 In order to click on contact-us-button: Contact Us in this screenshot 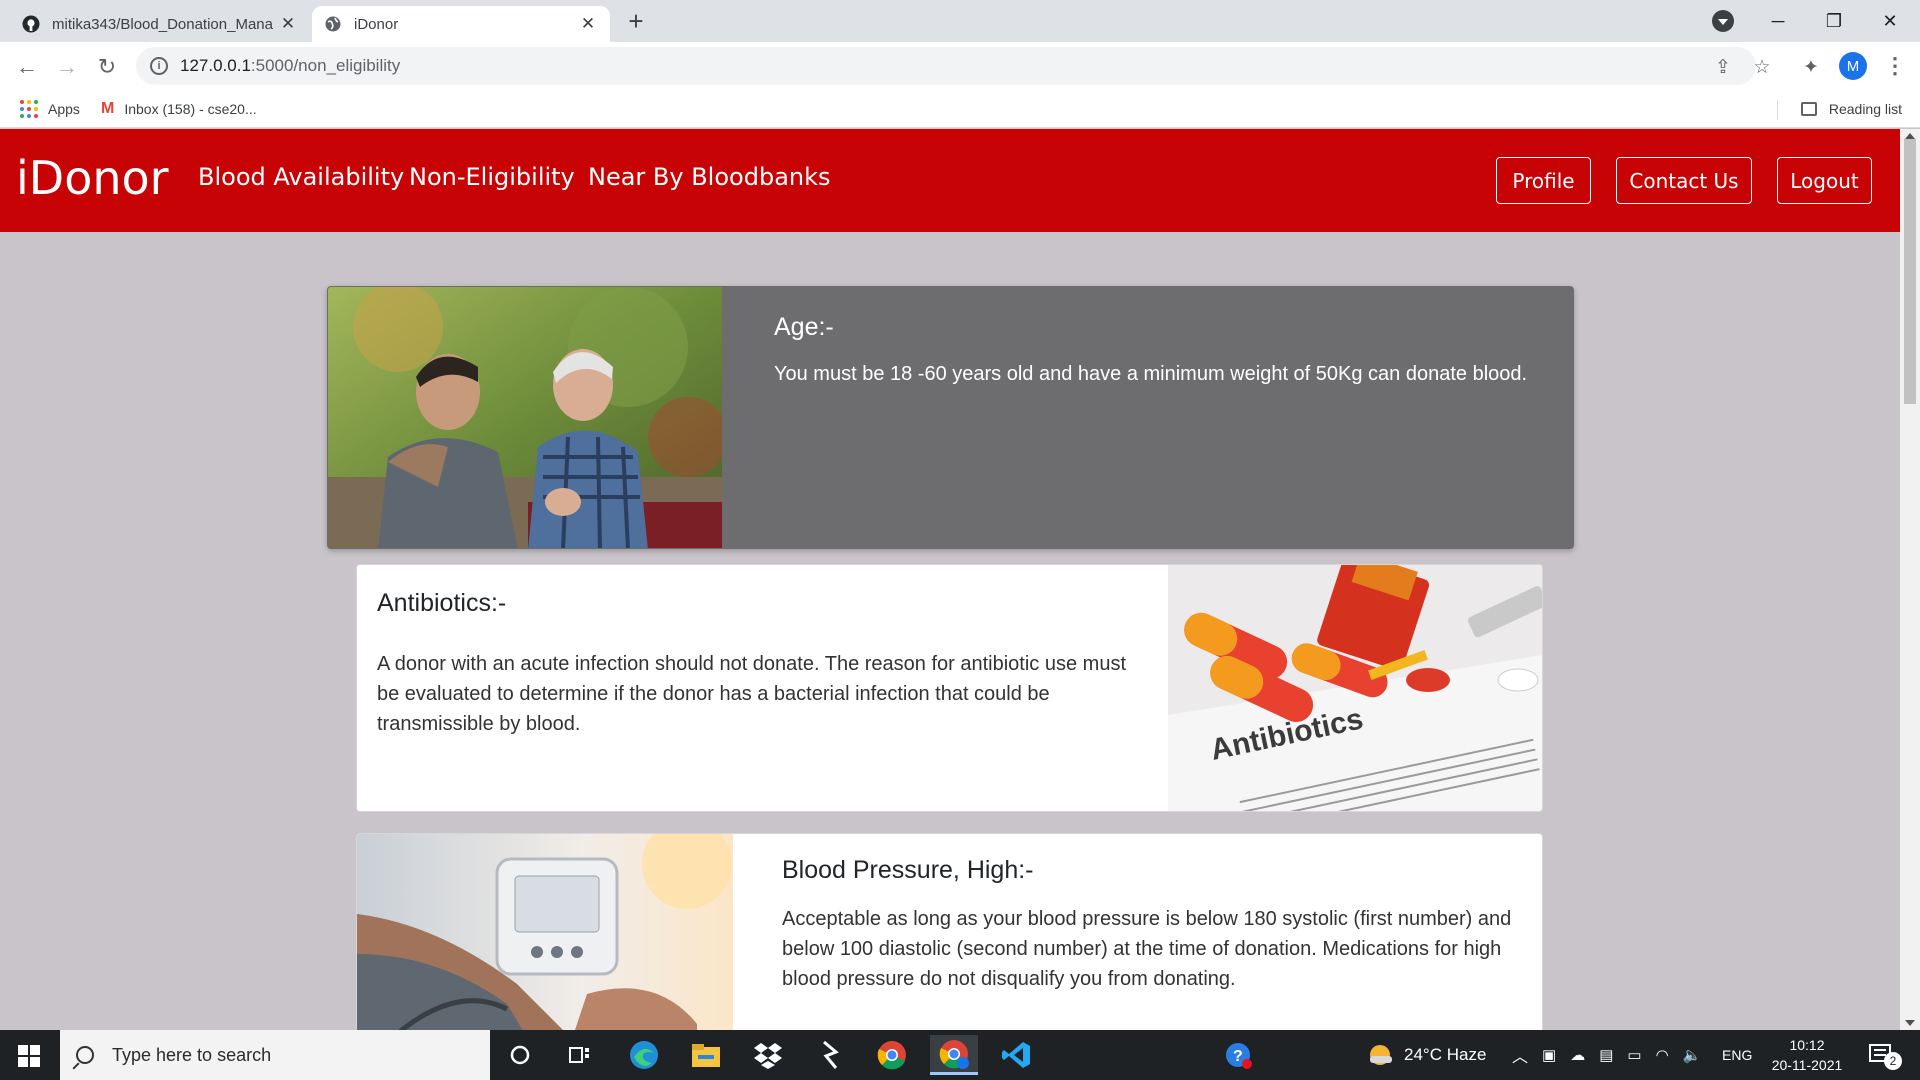, I will do `click(1684, 180)`.